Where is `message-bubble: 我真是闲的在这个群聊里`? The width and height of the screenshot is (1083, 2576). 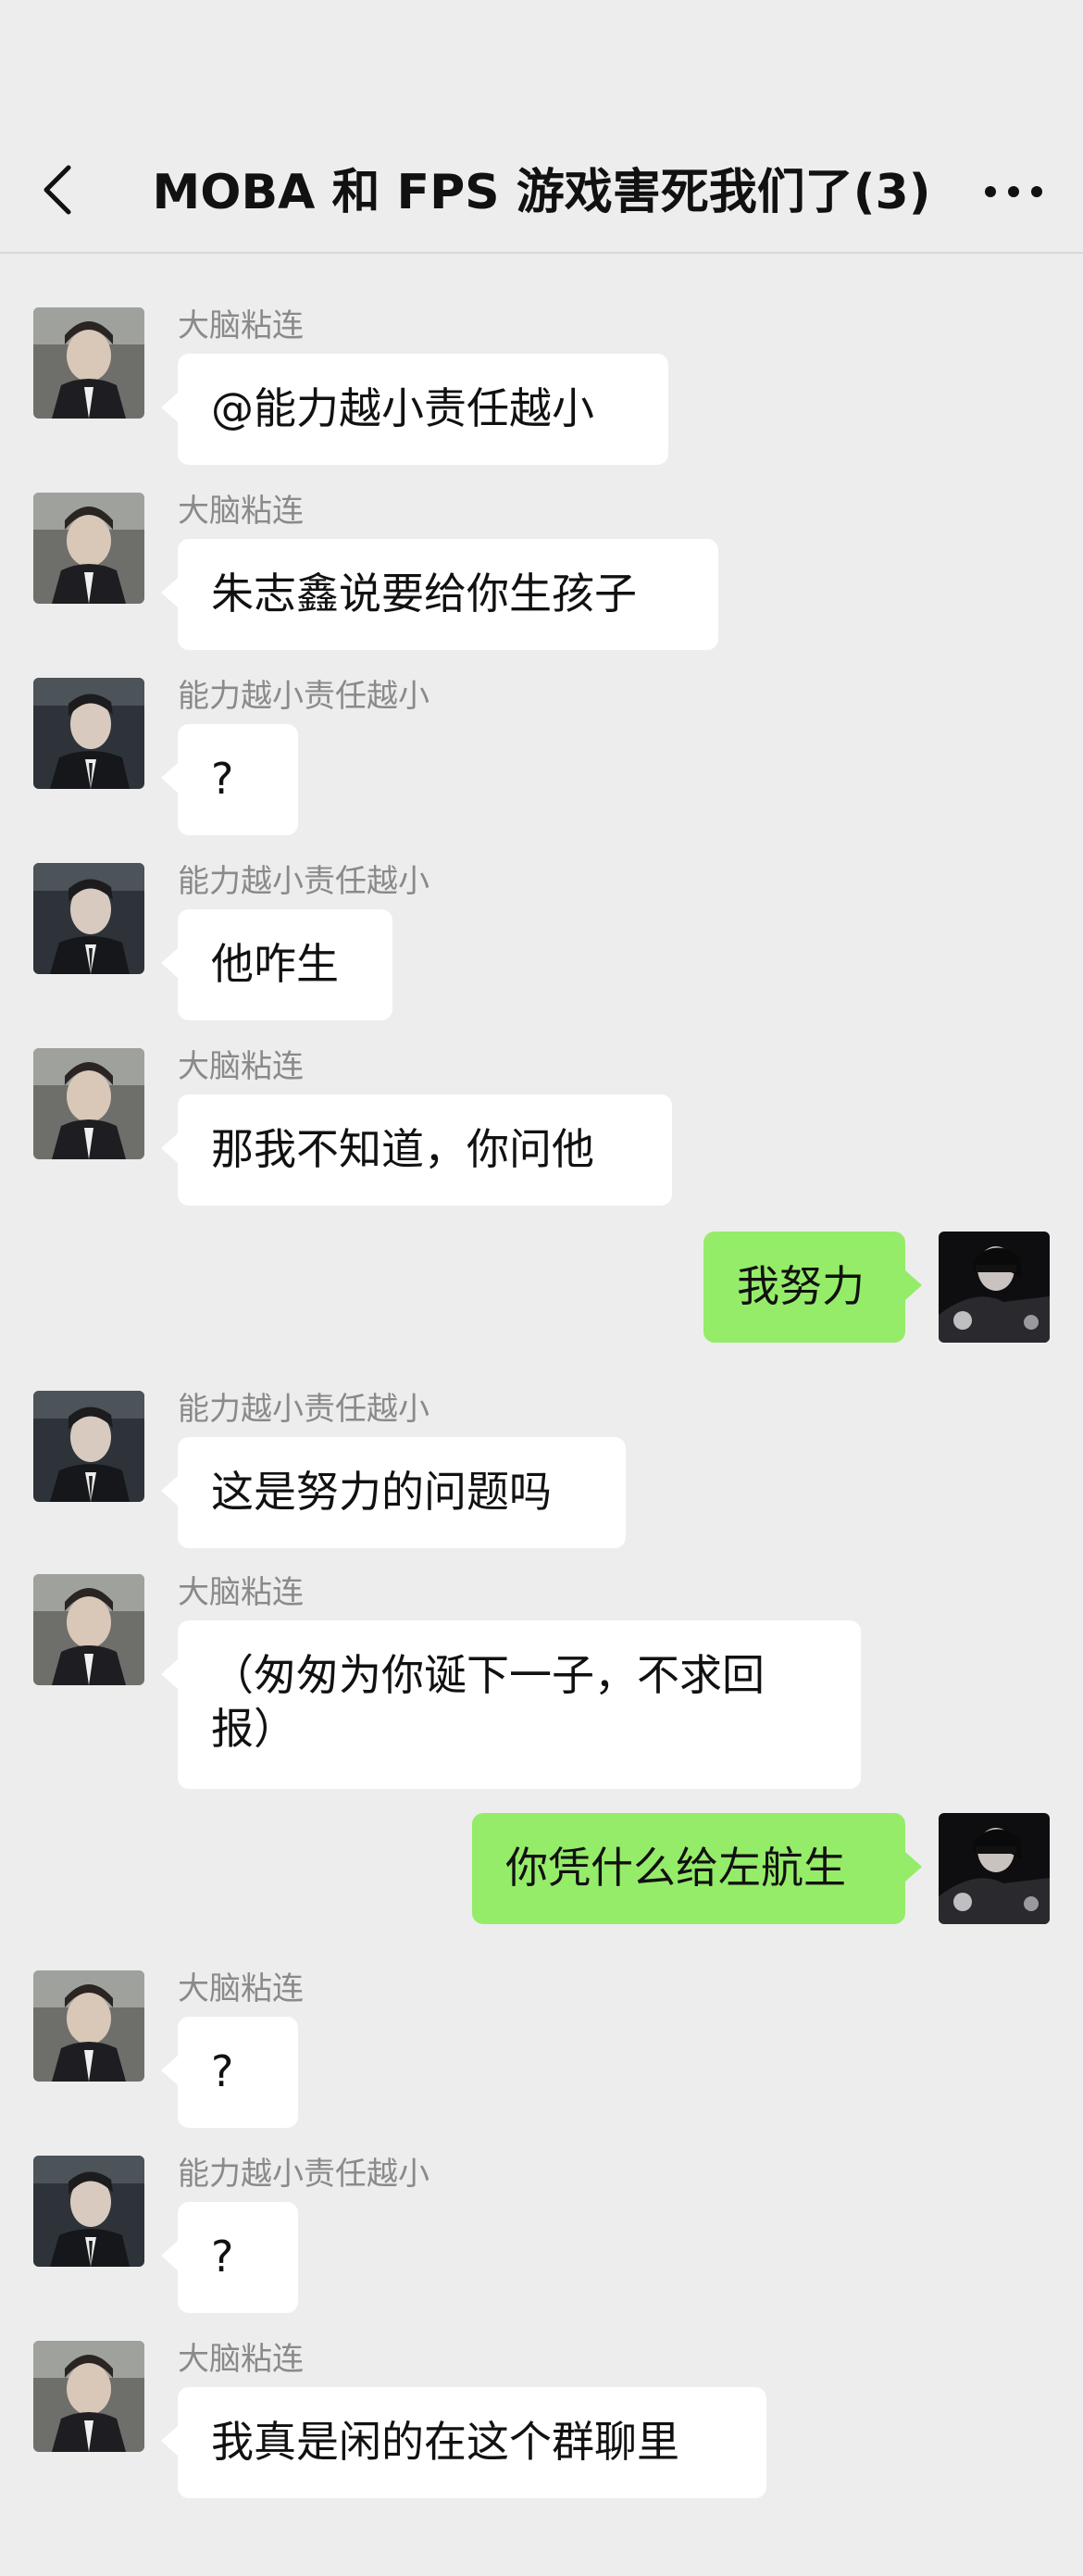
message-bubble: 我真是闲的在这个群聊里 is located at coordinates (463, 2442).